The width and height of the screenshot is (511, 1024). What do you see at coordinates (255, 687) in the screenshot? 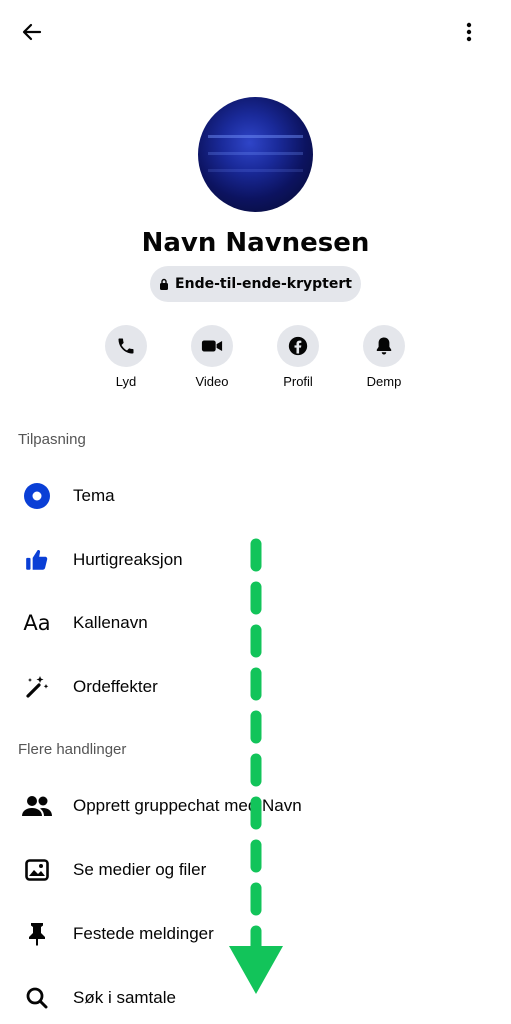
I see `menu-item-word-effects: Ordeffekter` at bounding box center [255, 687].